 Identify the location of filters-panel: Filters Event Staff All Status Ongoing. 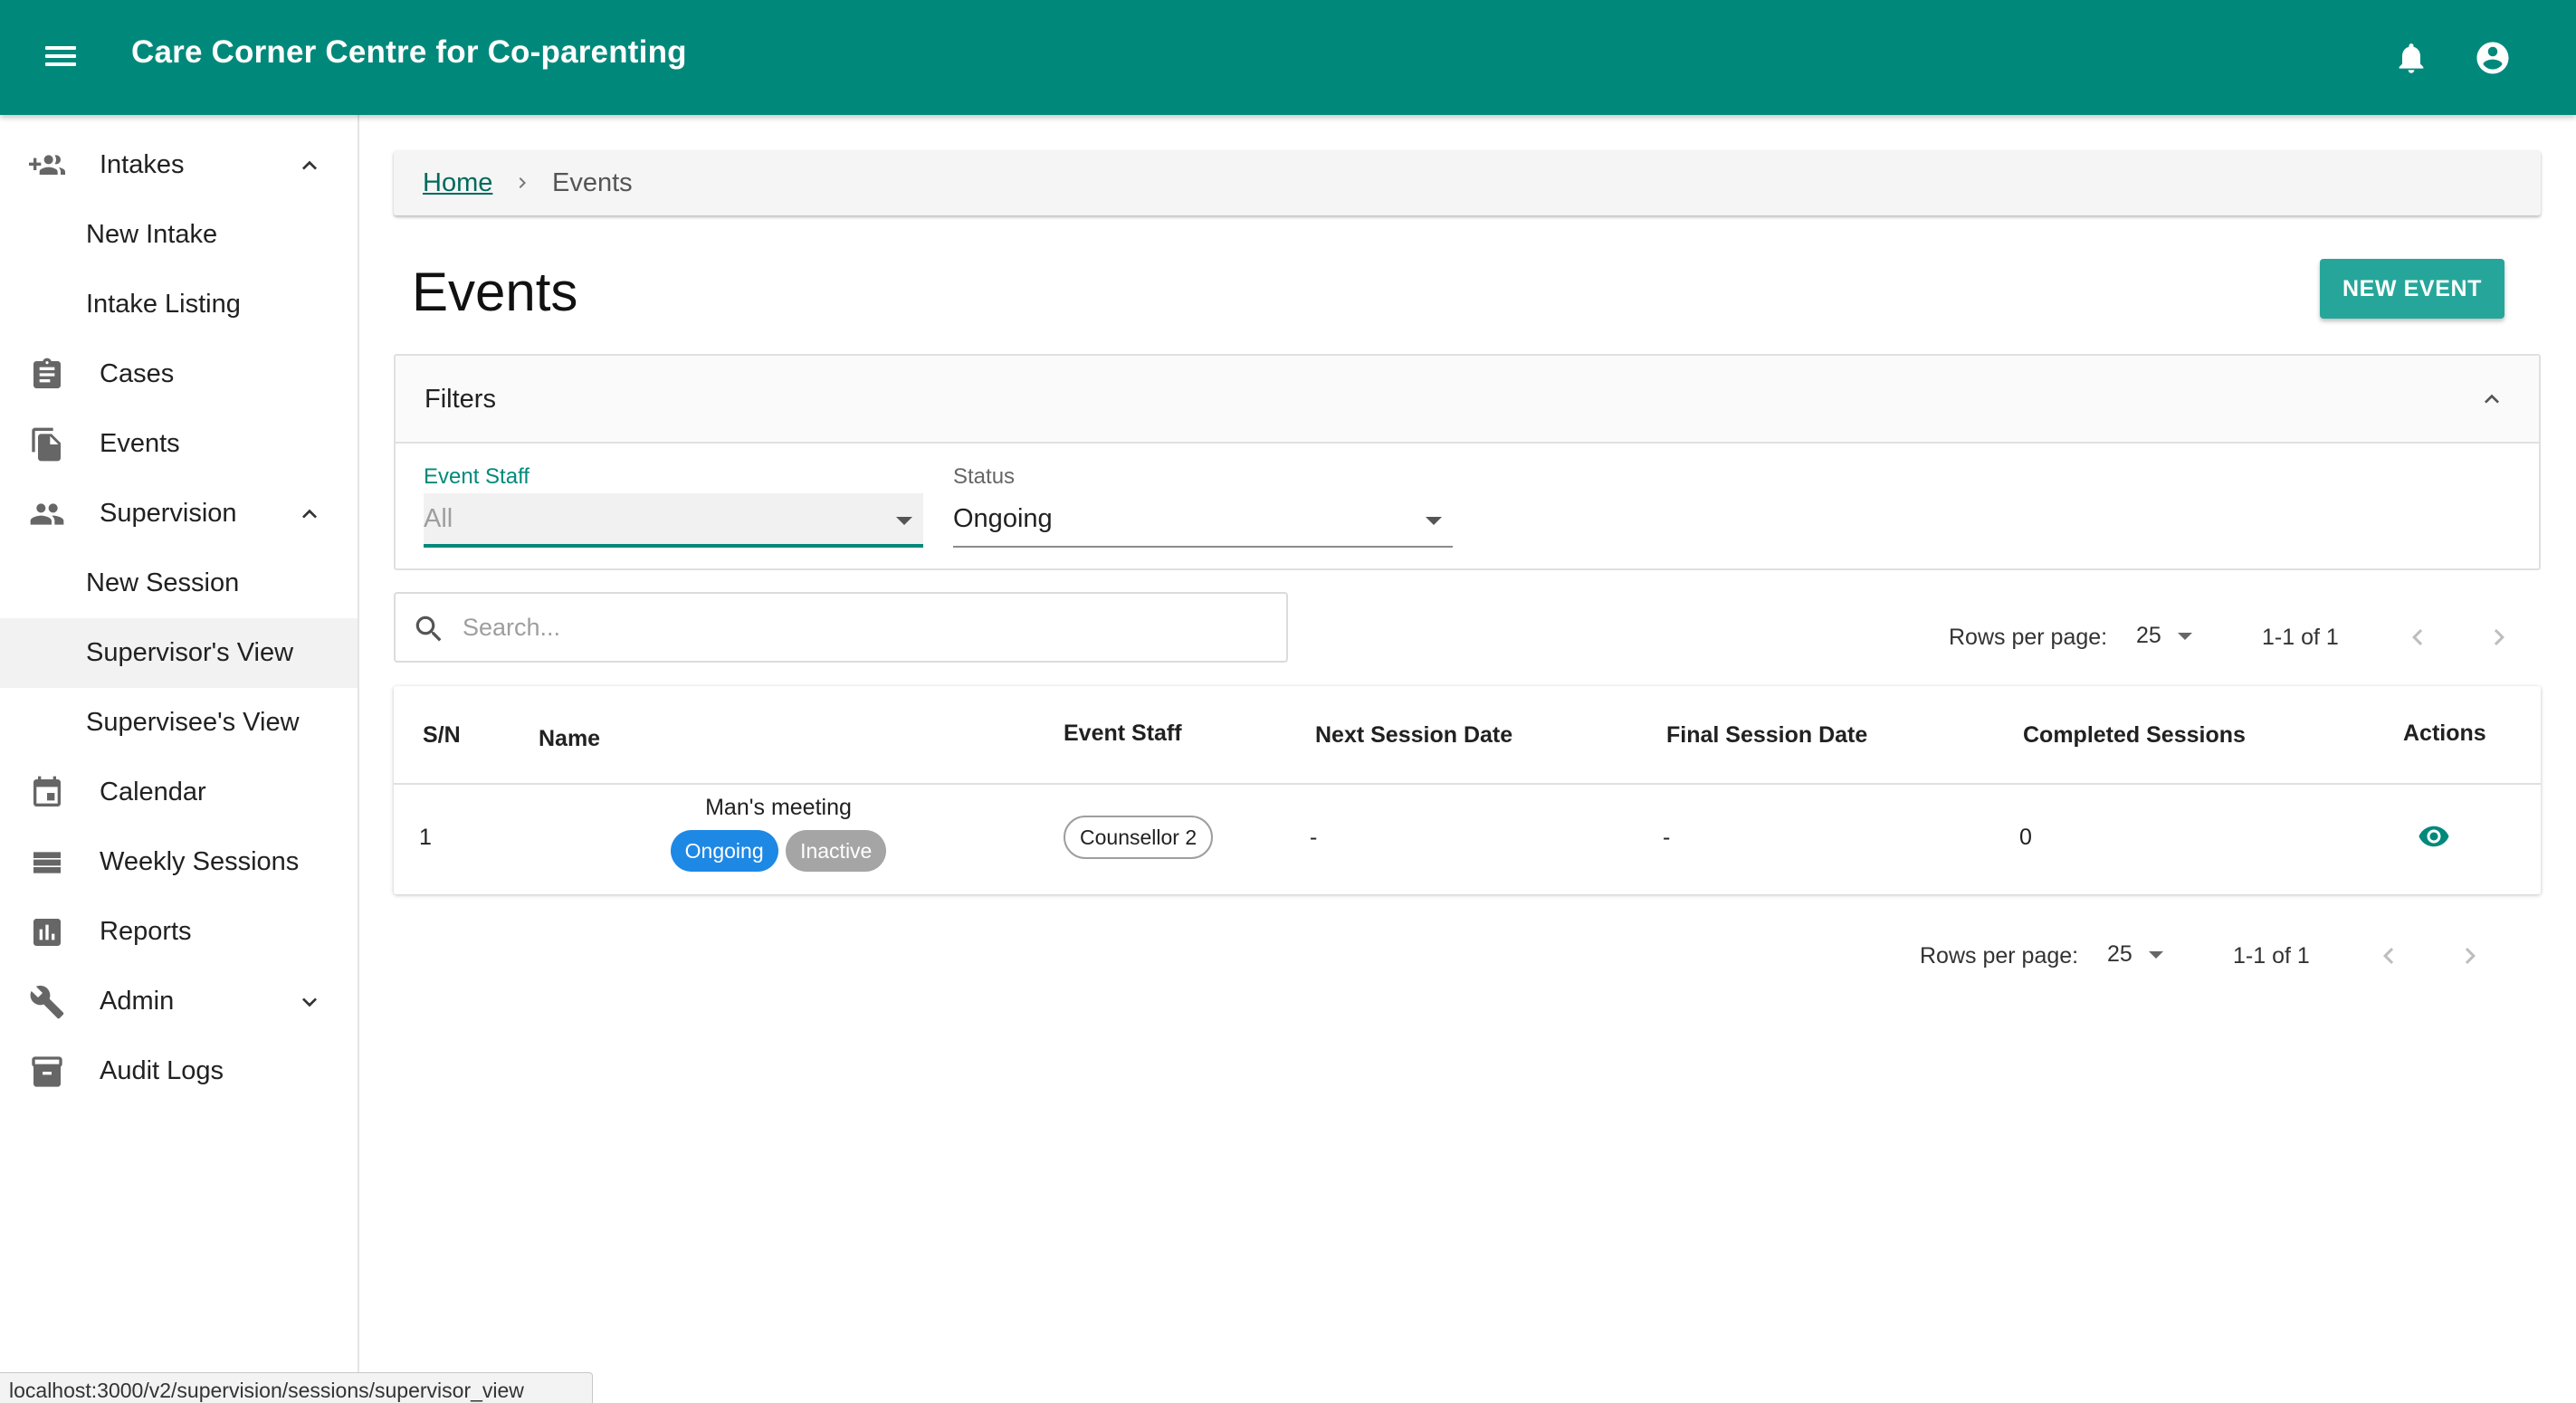
(1467, 462).